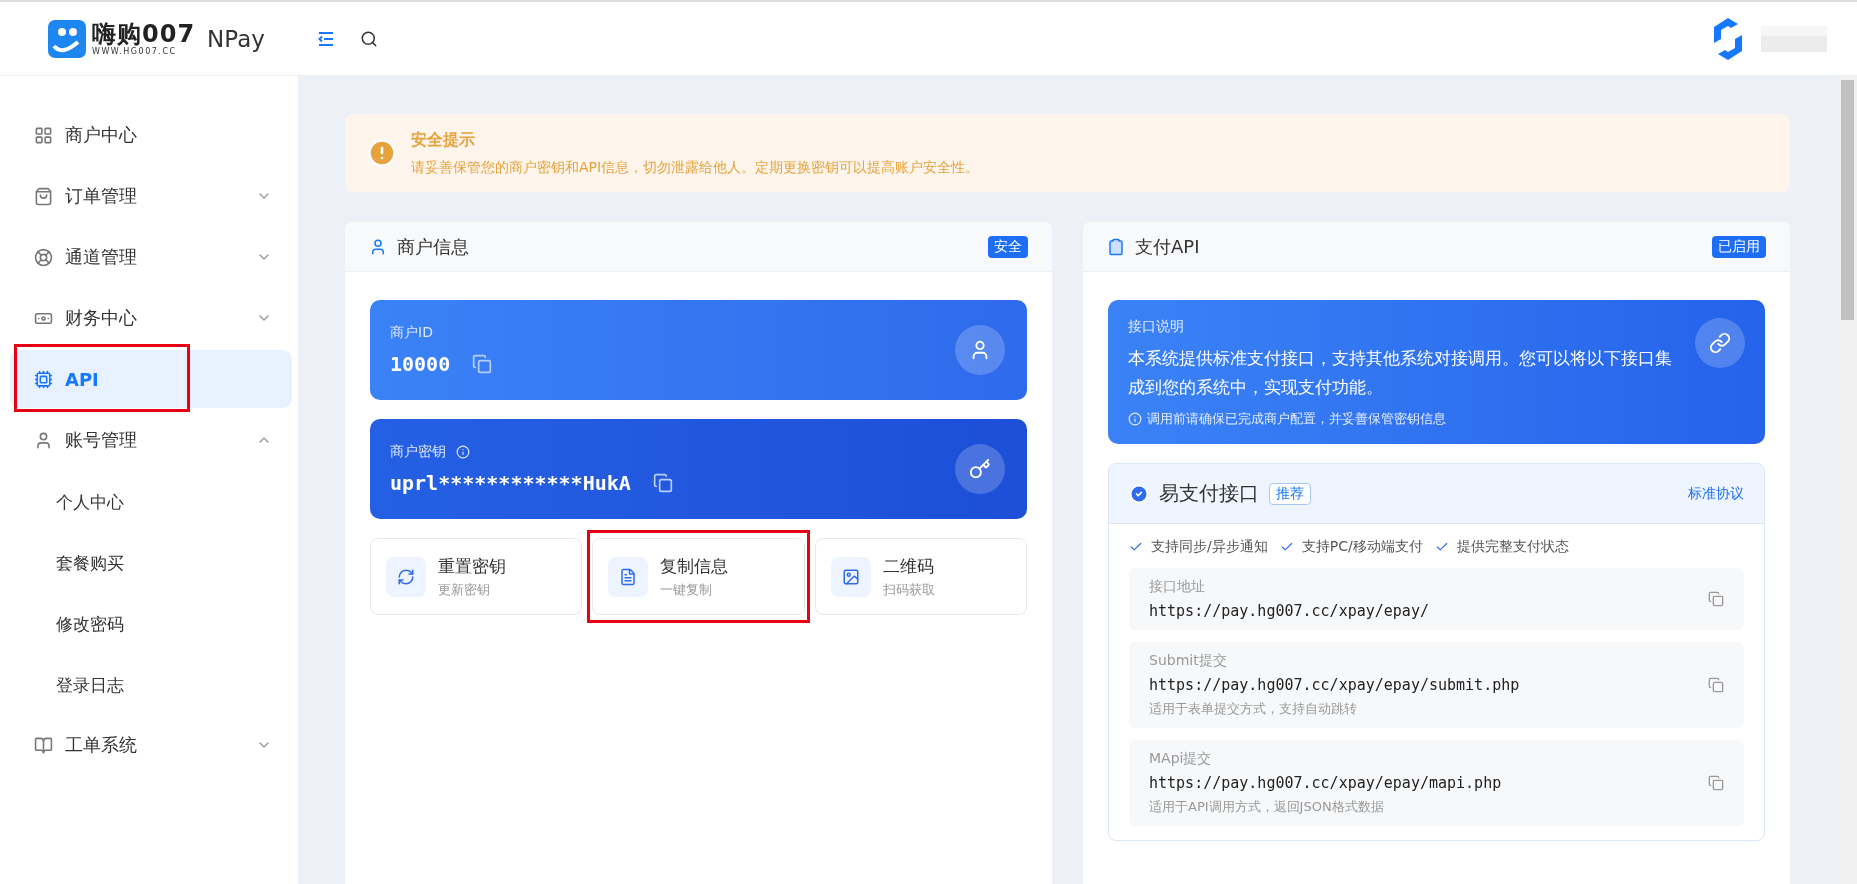 The image size is (1857, 884). I want to click on image-icon, so click(850, 576).